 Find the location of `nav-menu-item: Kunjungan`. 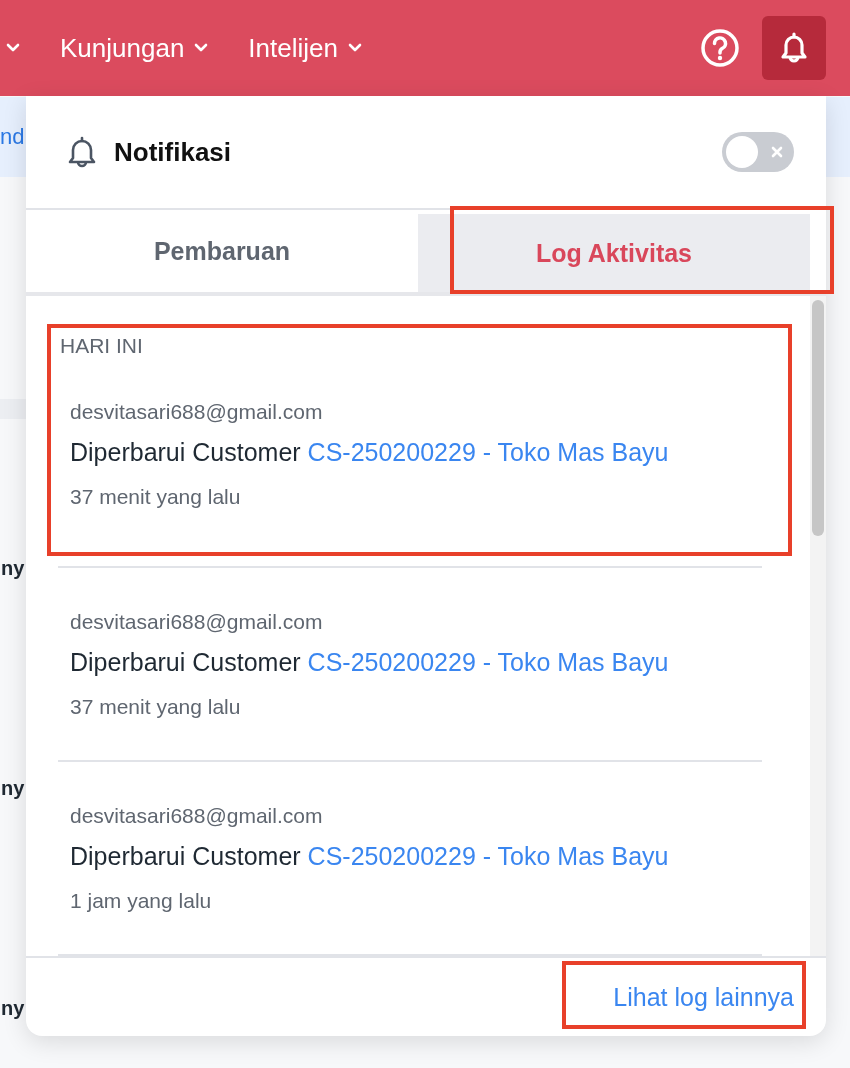

nav-menu-item: Kunjungan is located at coordinates (134, 48).